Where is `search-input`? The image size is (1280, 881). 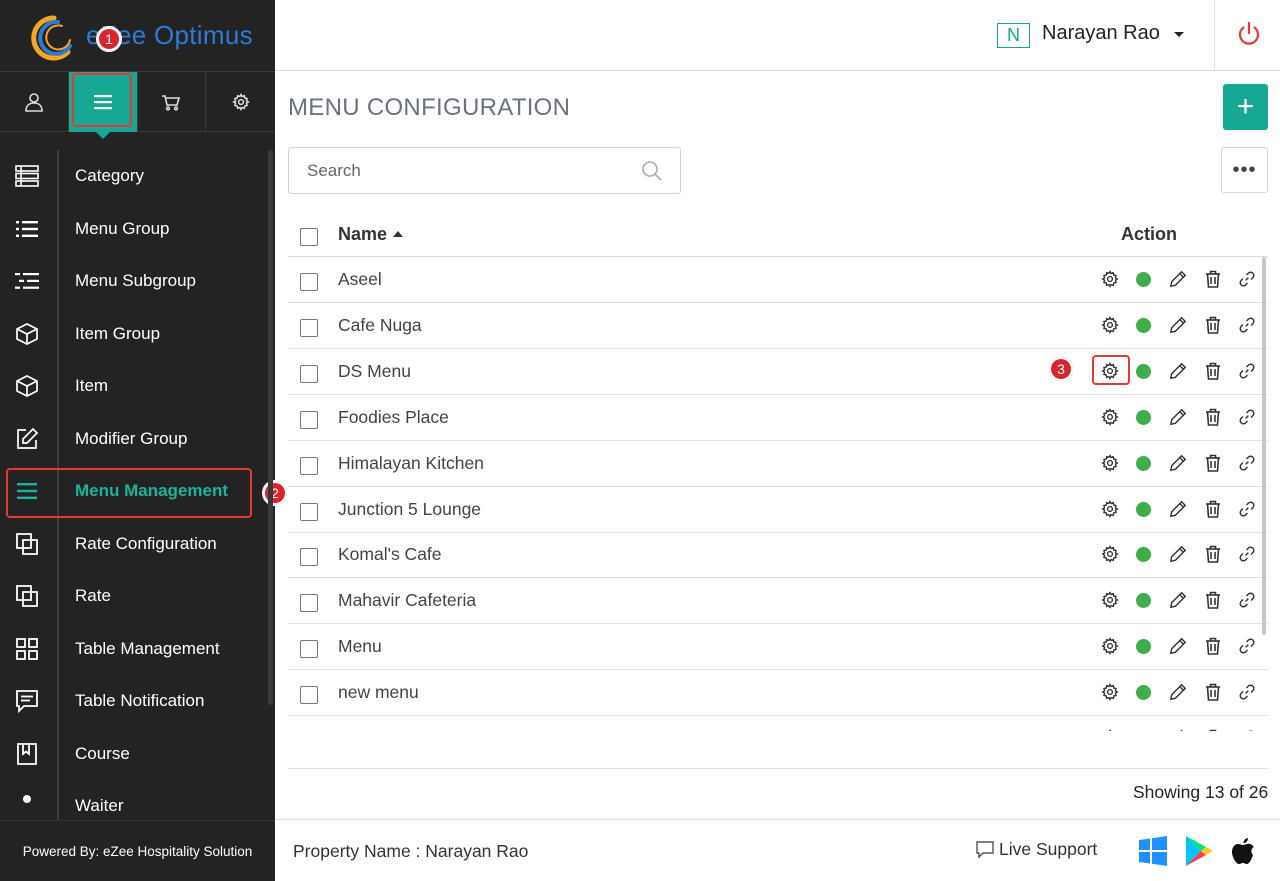 search-input is located at coordinates (459, 170).